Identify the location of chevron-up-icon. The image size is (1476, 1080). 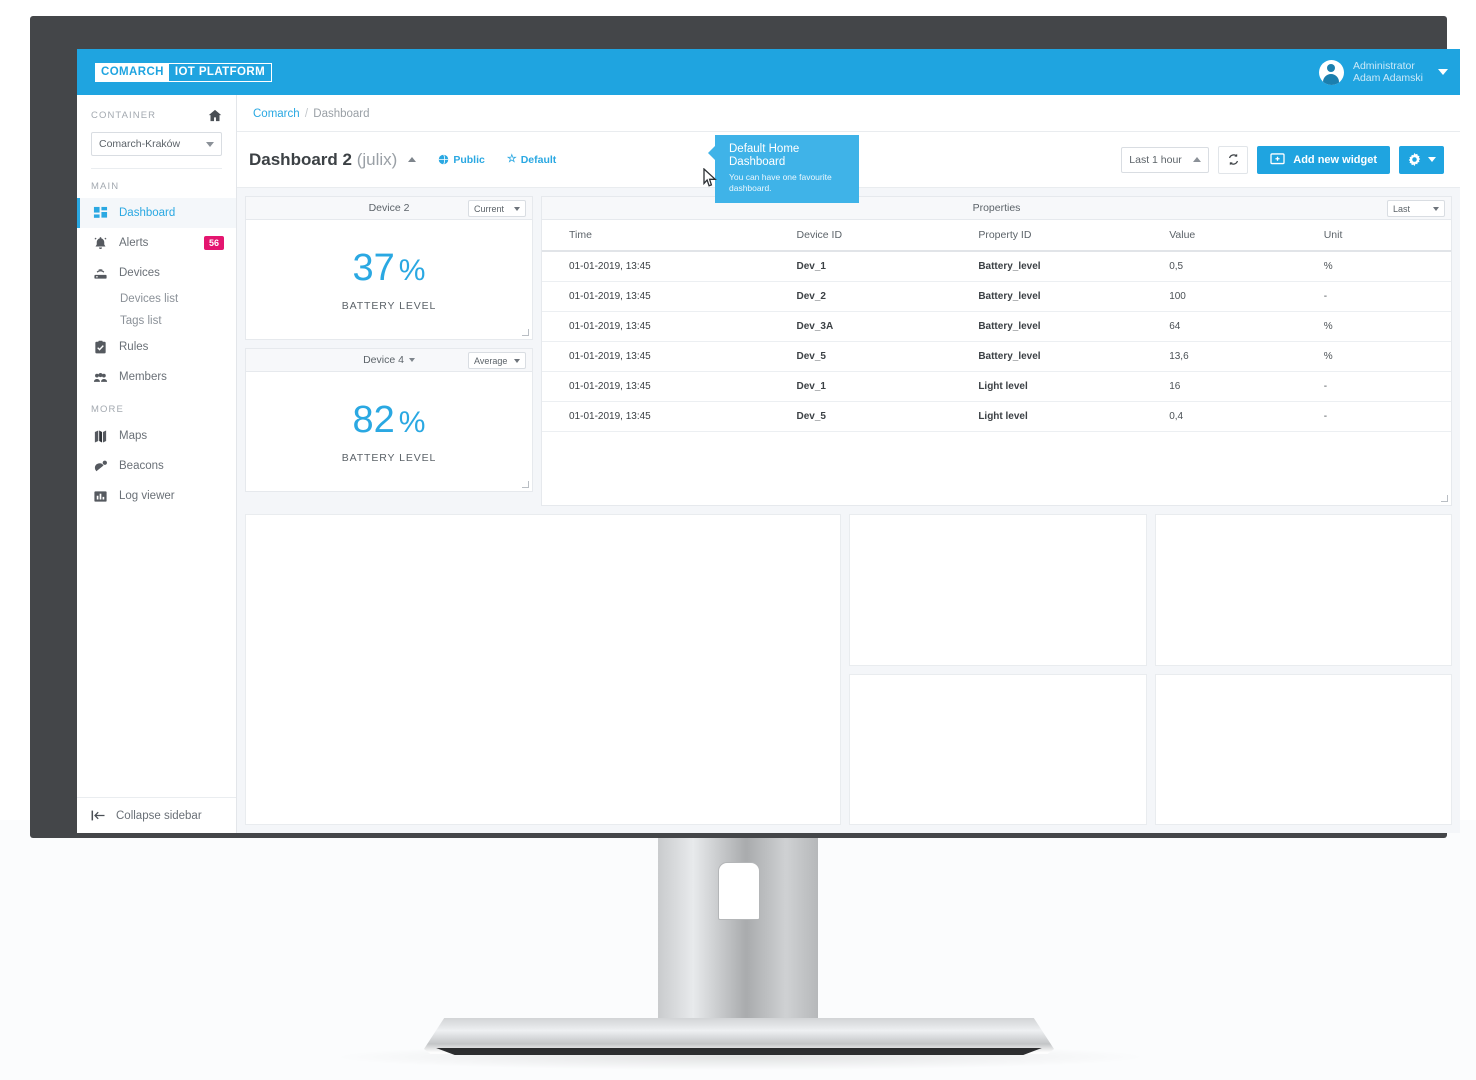
(1197, 159).